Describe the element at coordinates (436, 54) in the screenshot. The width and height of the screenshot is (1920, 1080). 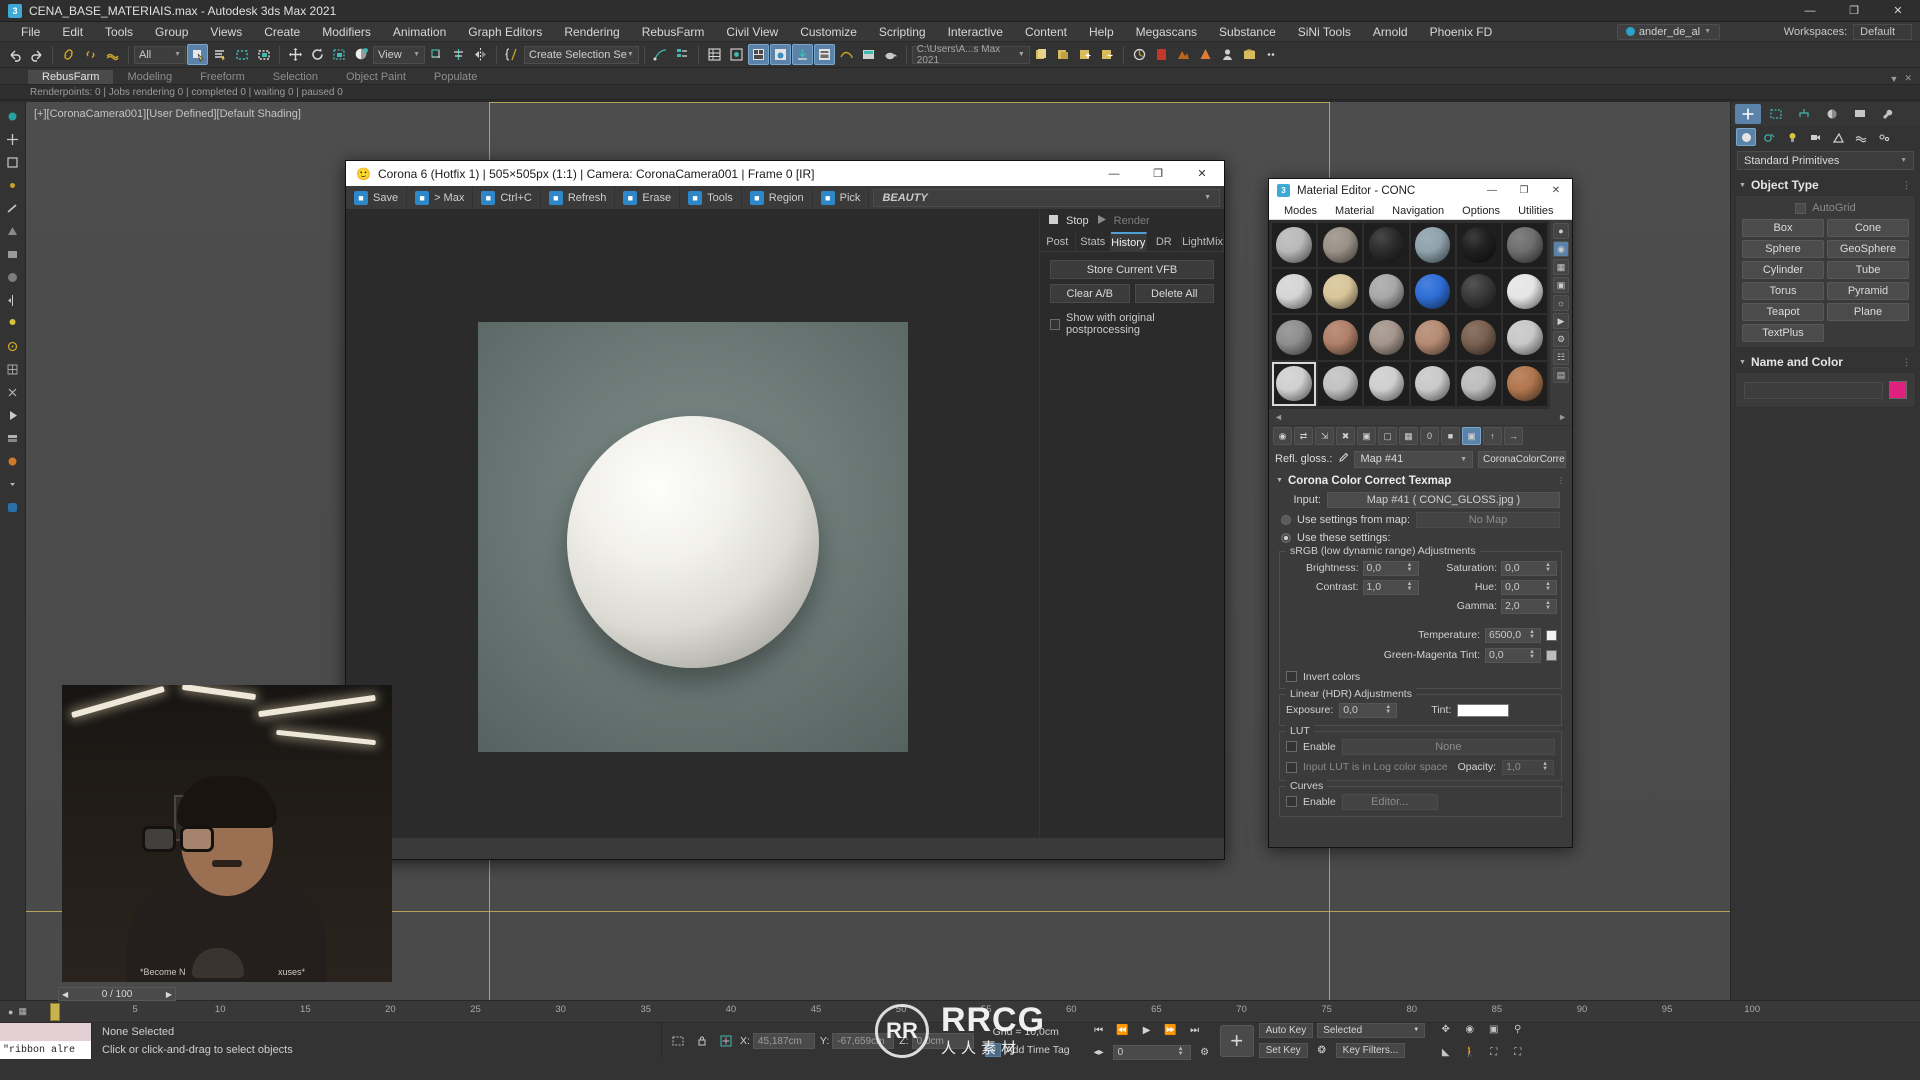
I see `use-pivot-point-center-icon` at that location.